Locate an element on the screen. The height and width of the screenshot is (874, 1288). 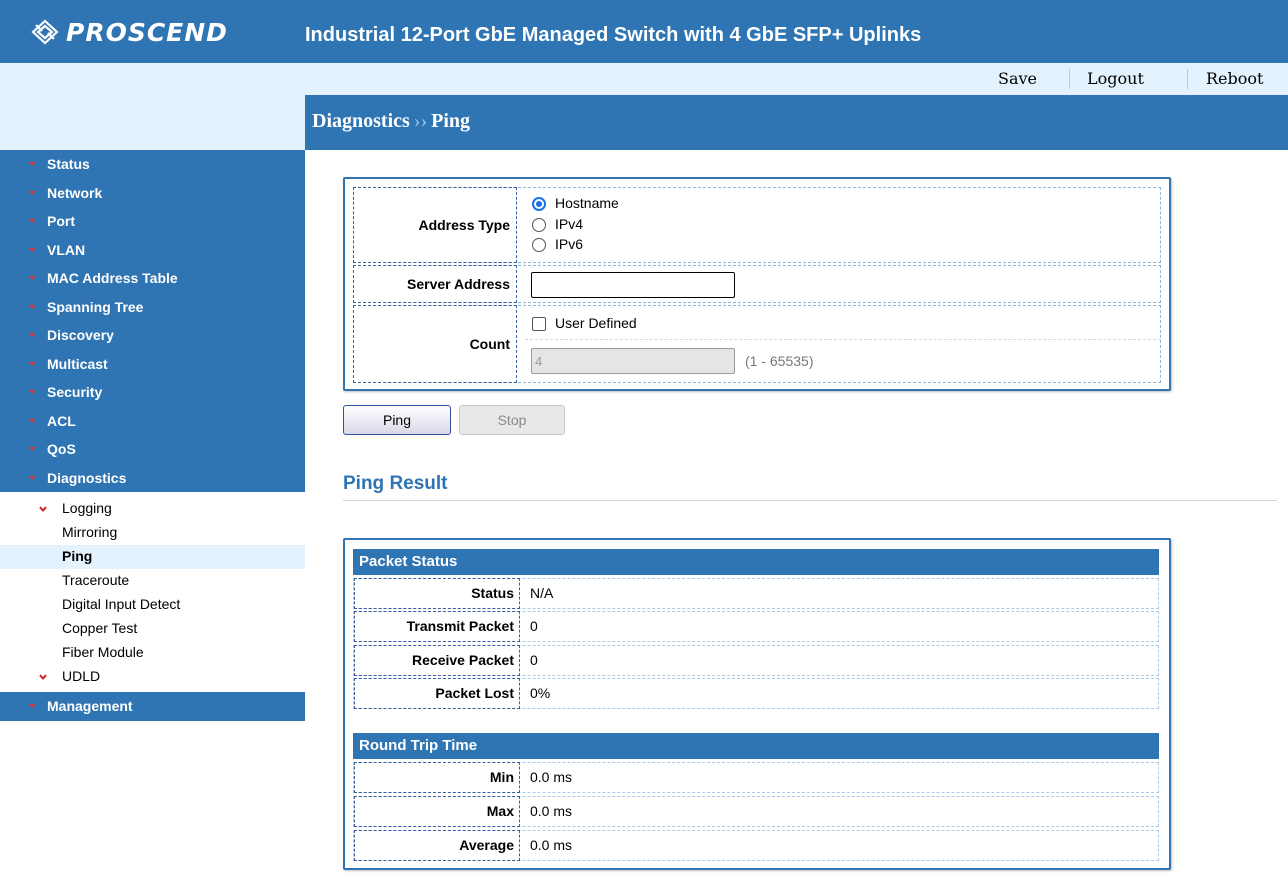
proscend-logo-icon is located at coordinates (45, 32).